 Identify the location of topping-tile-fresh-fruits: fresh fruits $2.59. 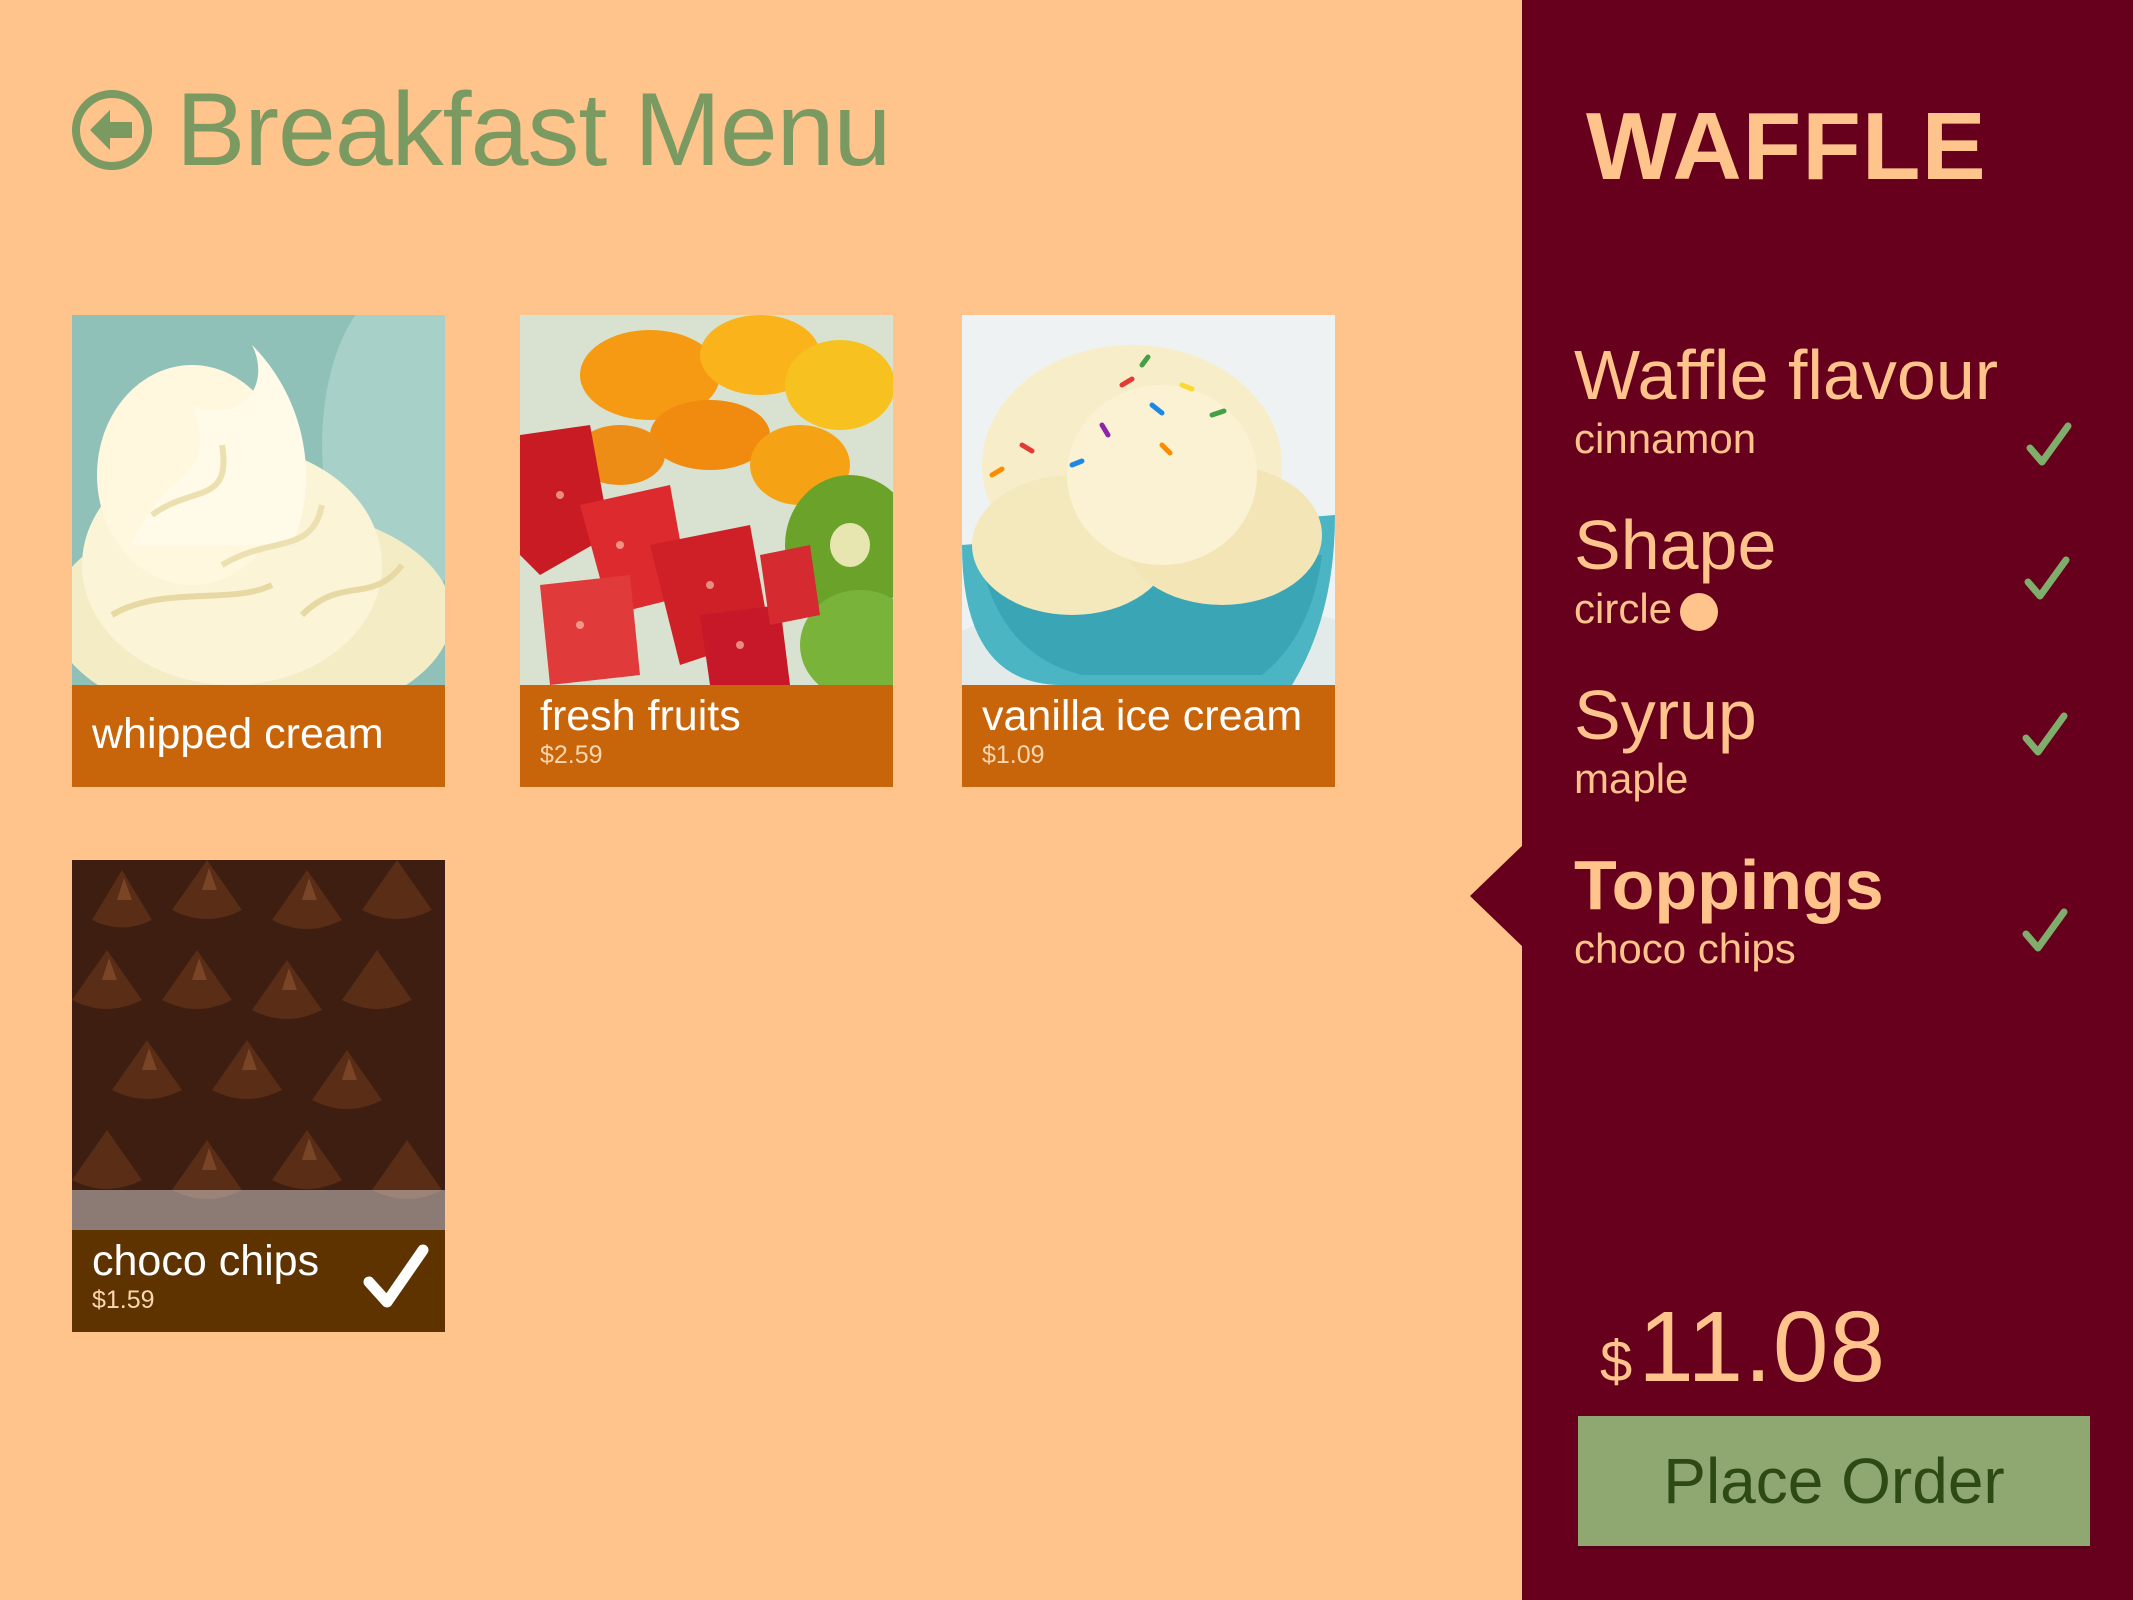
(706, 551).